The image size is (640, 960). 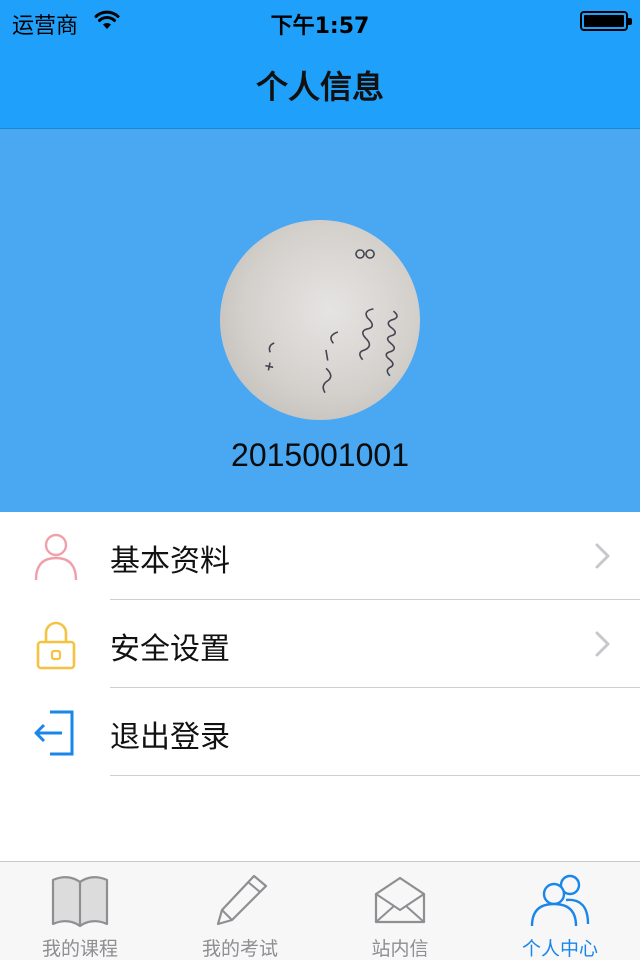 I want to click on tab-label: 我的考试, so click(x=239, y=949).